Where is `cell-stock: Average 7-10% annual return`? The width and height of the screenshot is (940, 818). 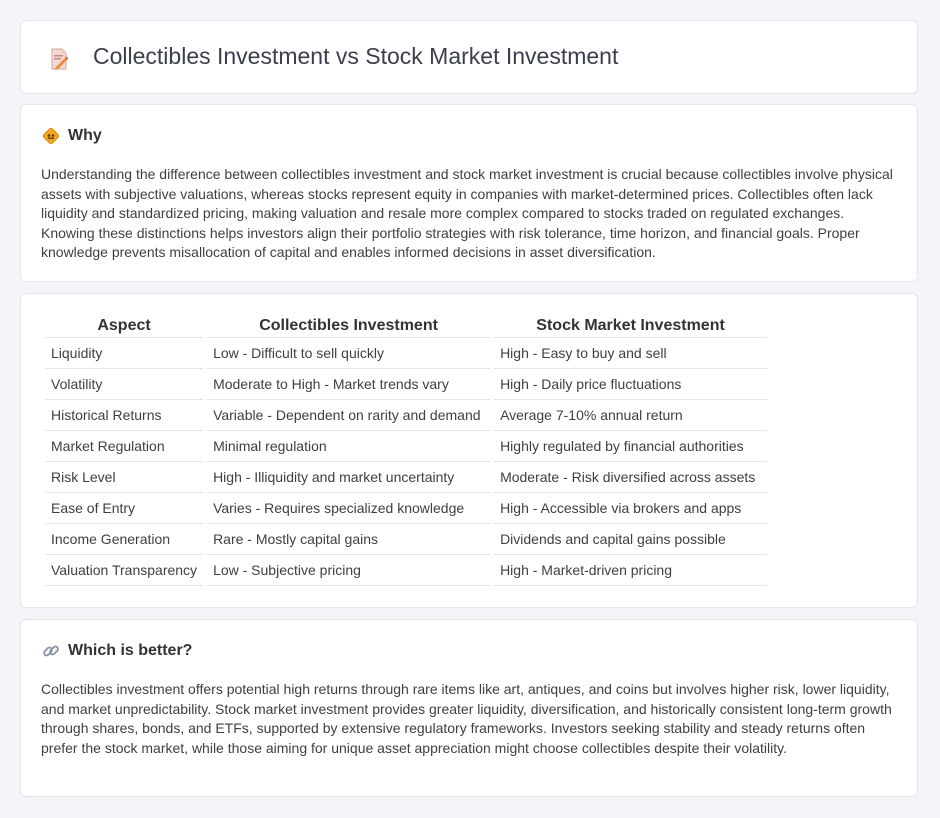 cell-stock: Average 7-10% annual return is located at coordinates (631, 415).